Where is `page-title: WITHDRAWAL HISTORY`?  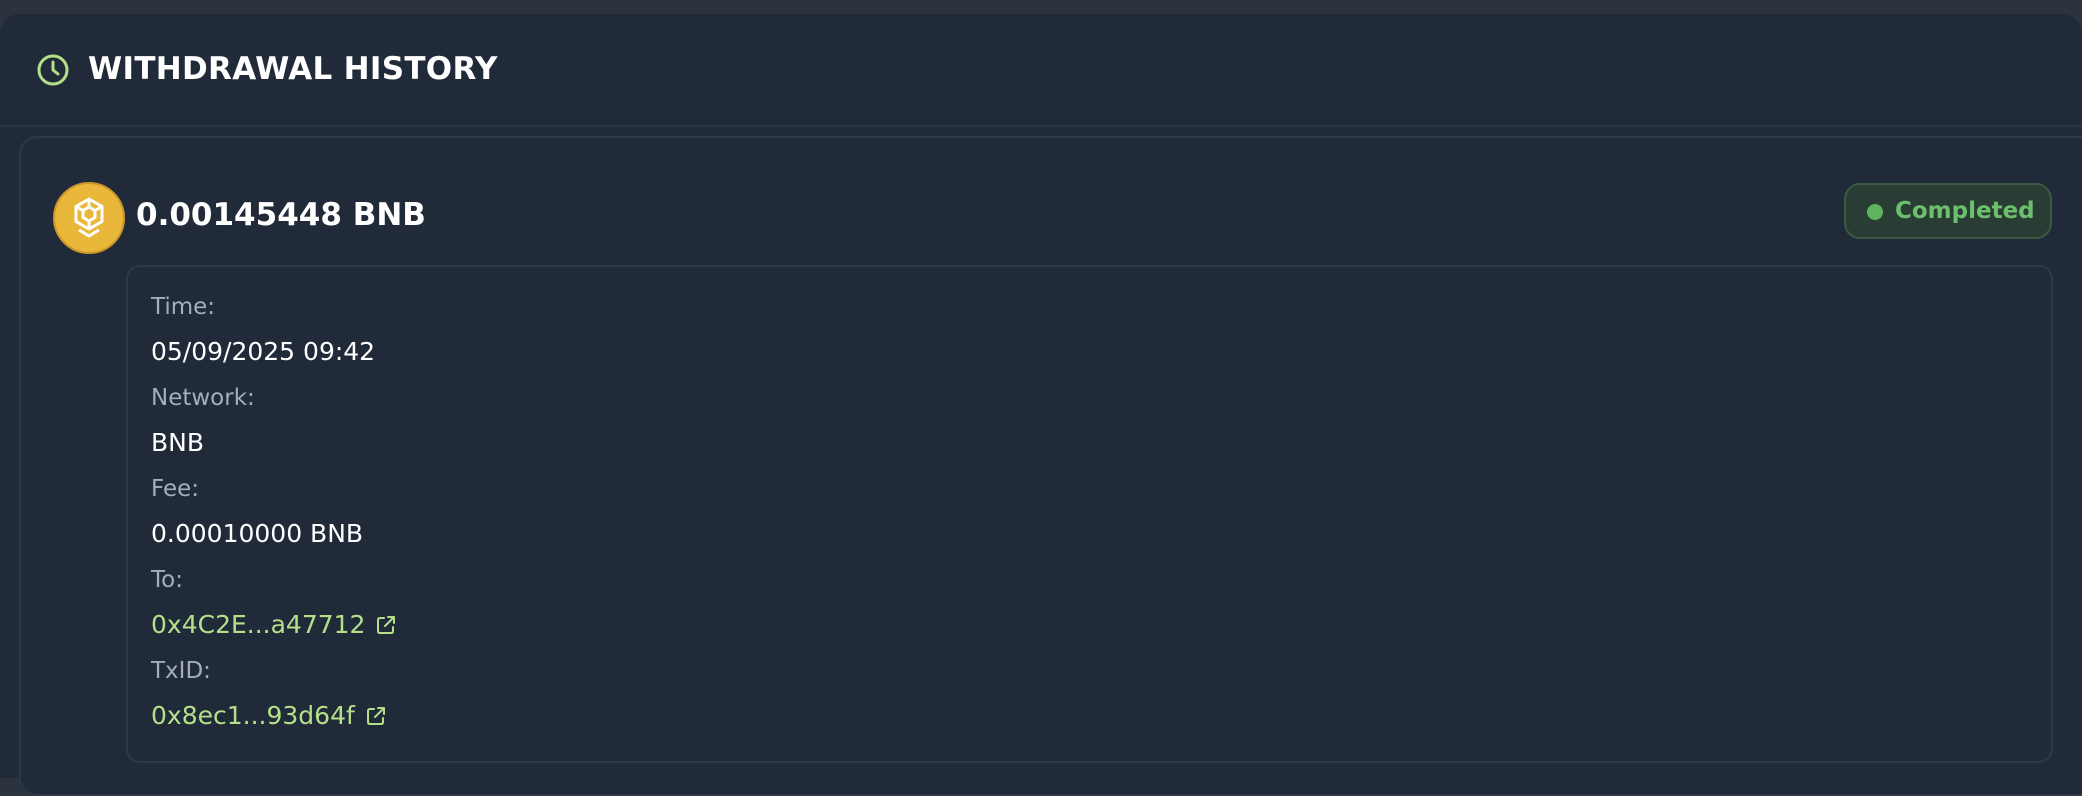 page-title: WITHDRAWAL HISTORY is located at coordinates (293, 69).